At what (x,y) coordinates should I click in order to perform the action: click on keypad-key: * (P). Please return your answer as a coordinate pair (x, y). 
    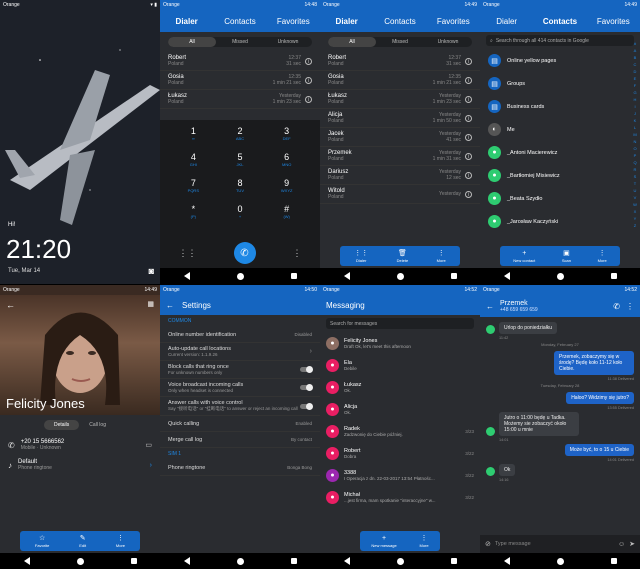
    Looking at the image, I should click on (193, 215).